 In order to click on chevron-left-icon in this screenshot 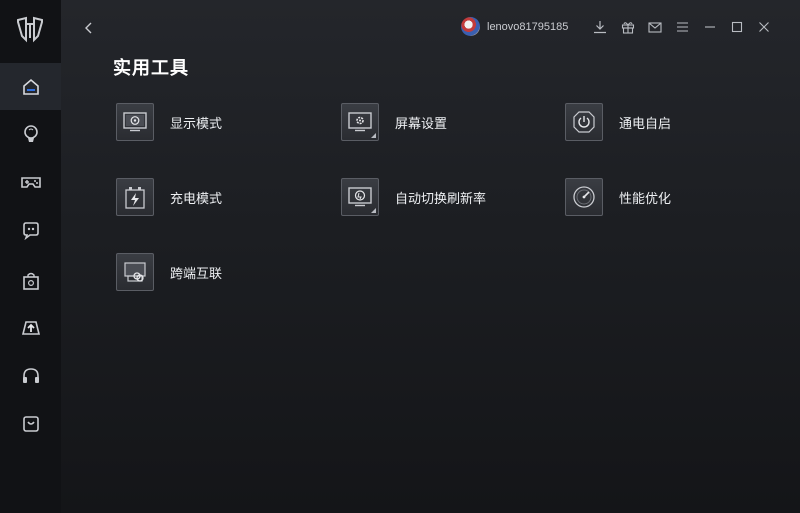, I will do `click(88, 28)`.